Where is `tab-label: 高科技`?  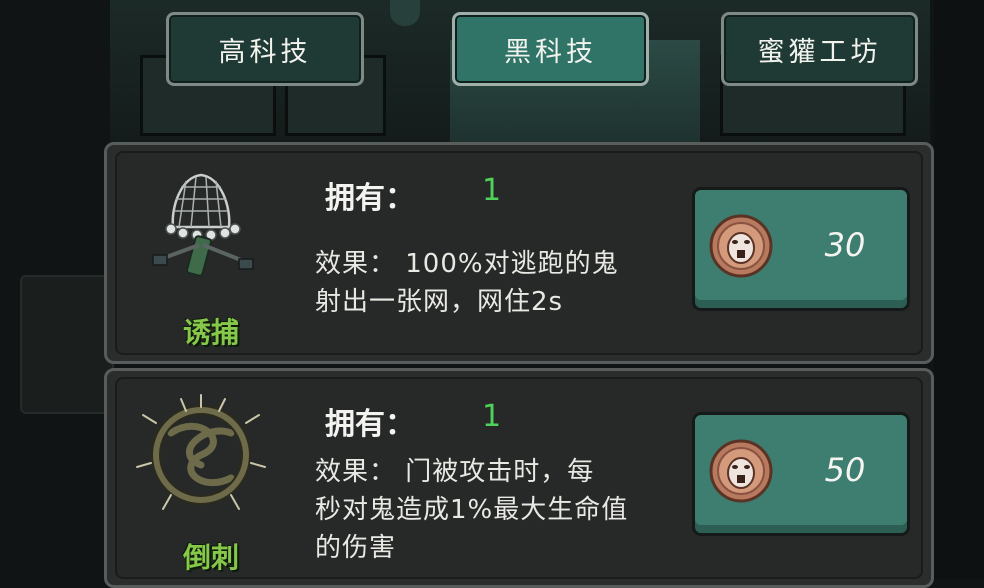
tab-label: 高科技 is located at coordinates (265, 52).